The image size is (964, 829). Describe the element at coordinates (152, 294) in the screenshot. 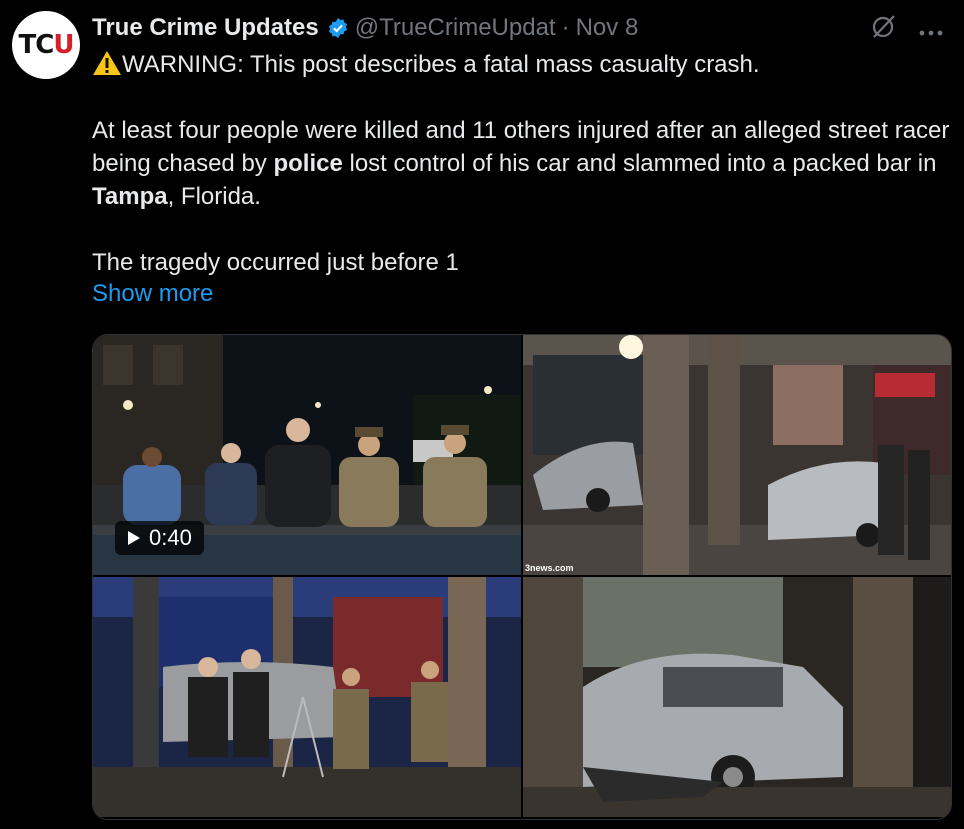

I see `show-more-link: Show more` at that location.